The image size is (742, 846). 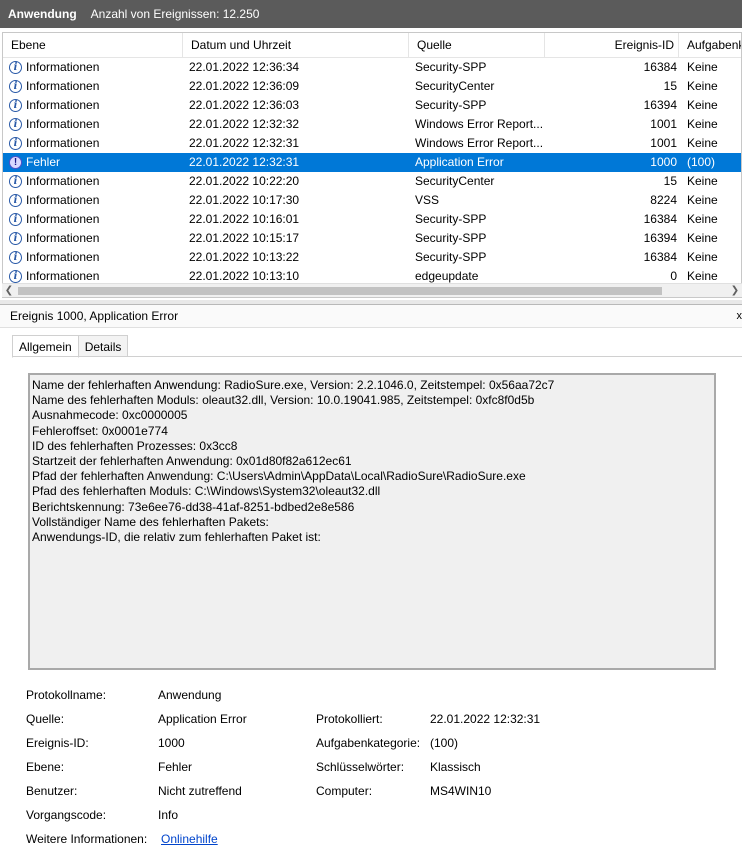 I want to click on cell-date: 22.01.2022 12:36:34, so click(x=244, y=67).